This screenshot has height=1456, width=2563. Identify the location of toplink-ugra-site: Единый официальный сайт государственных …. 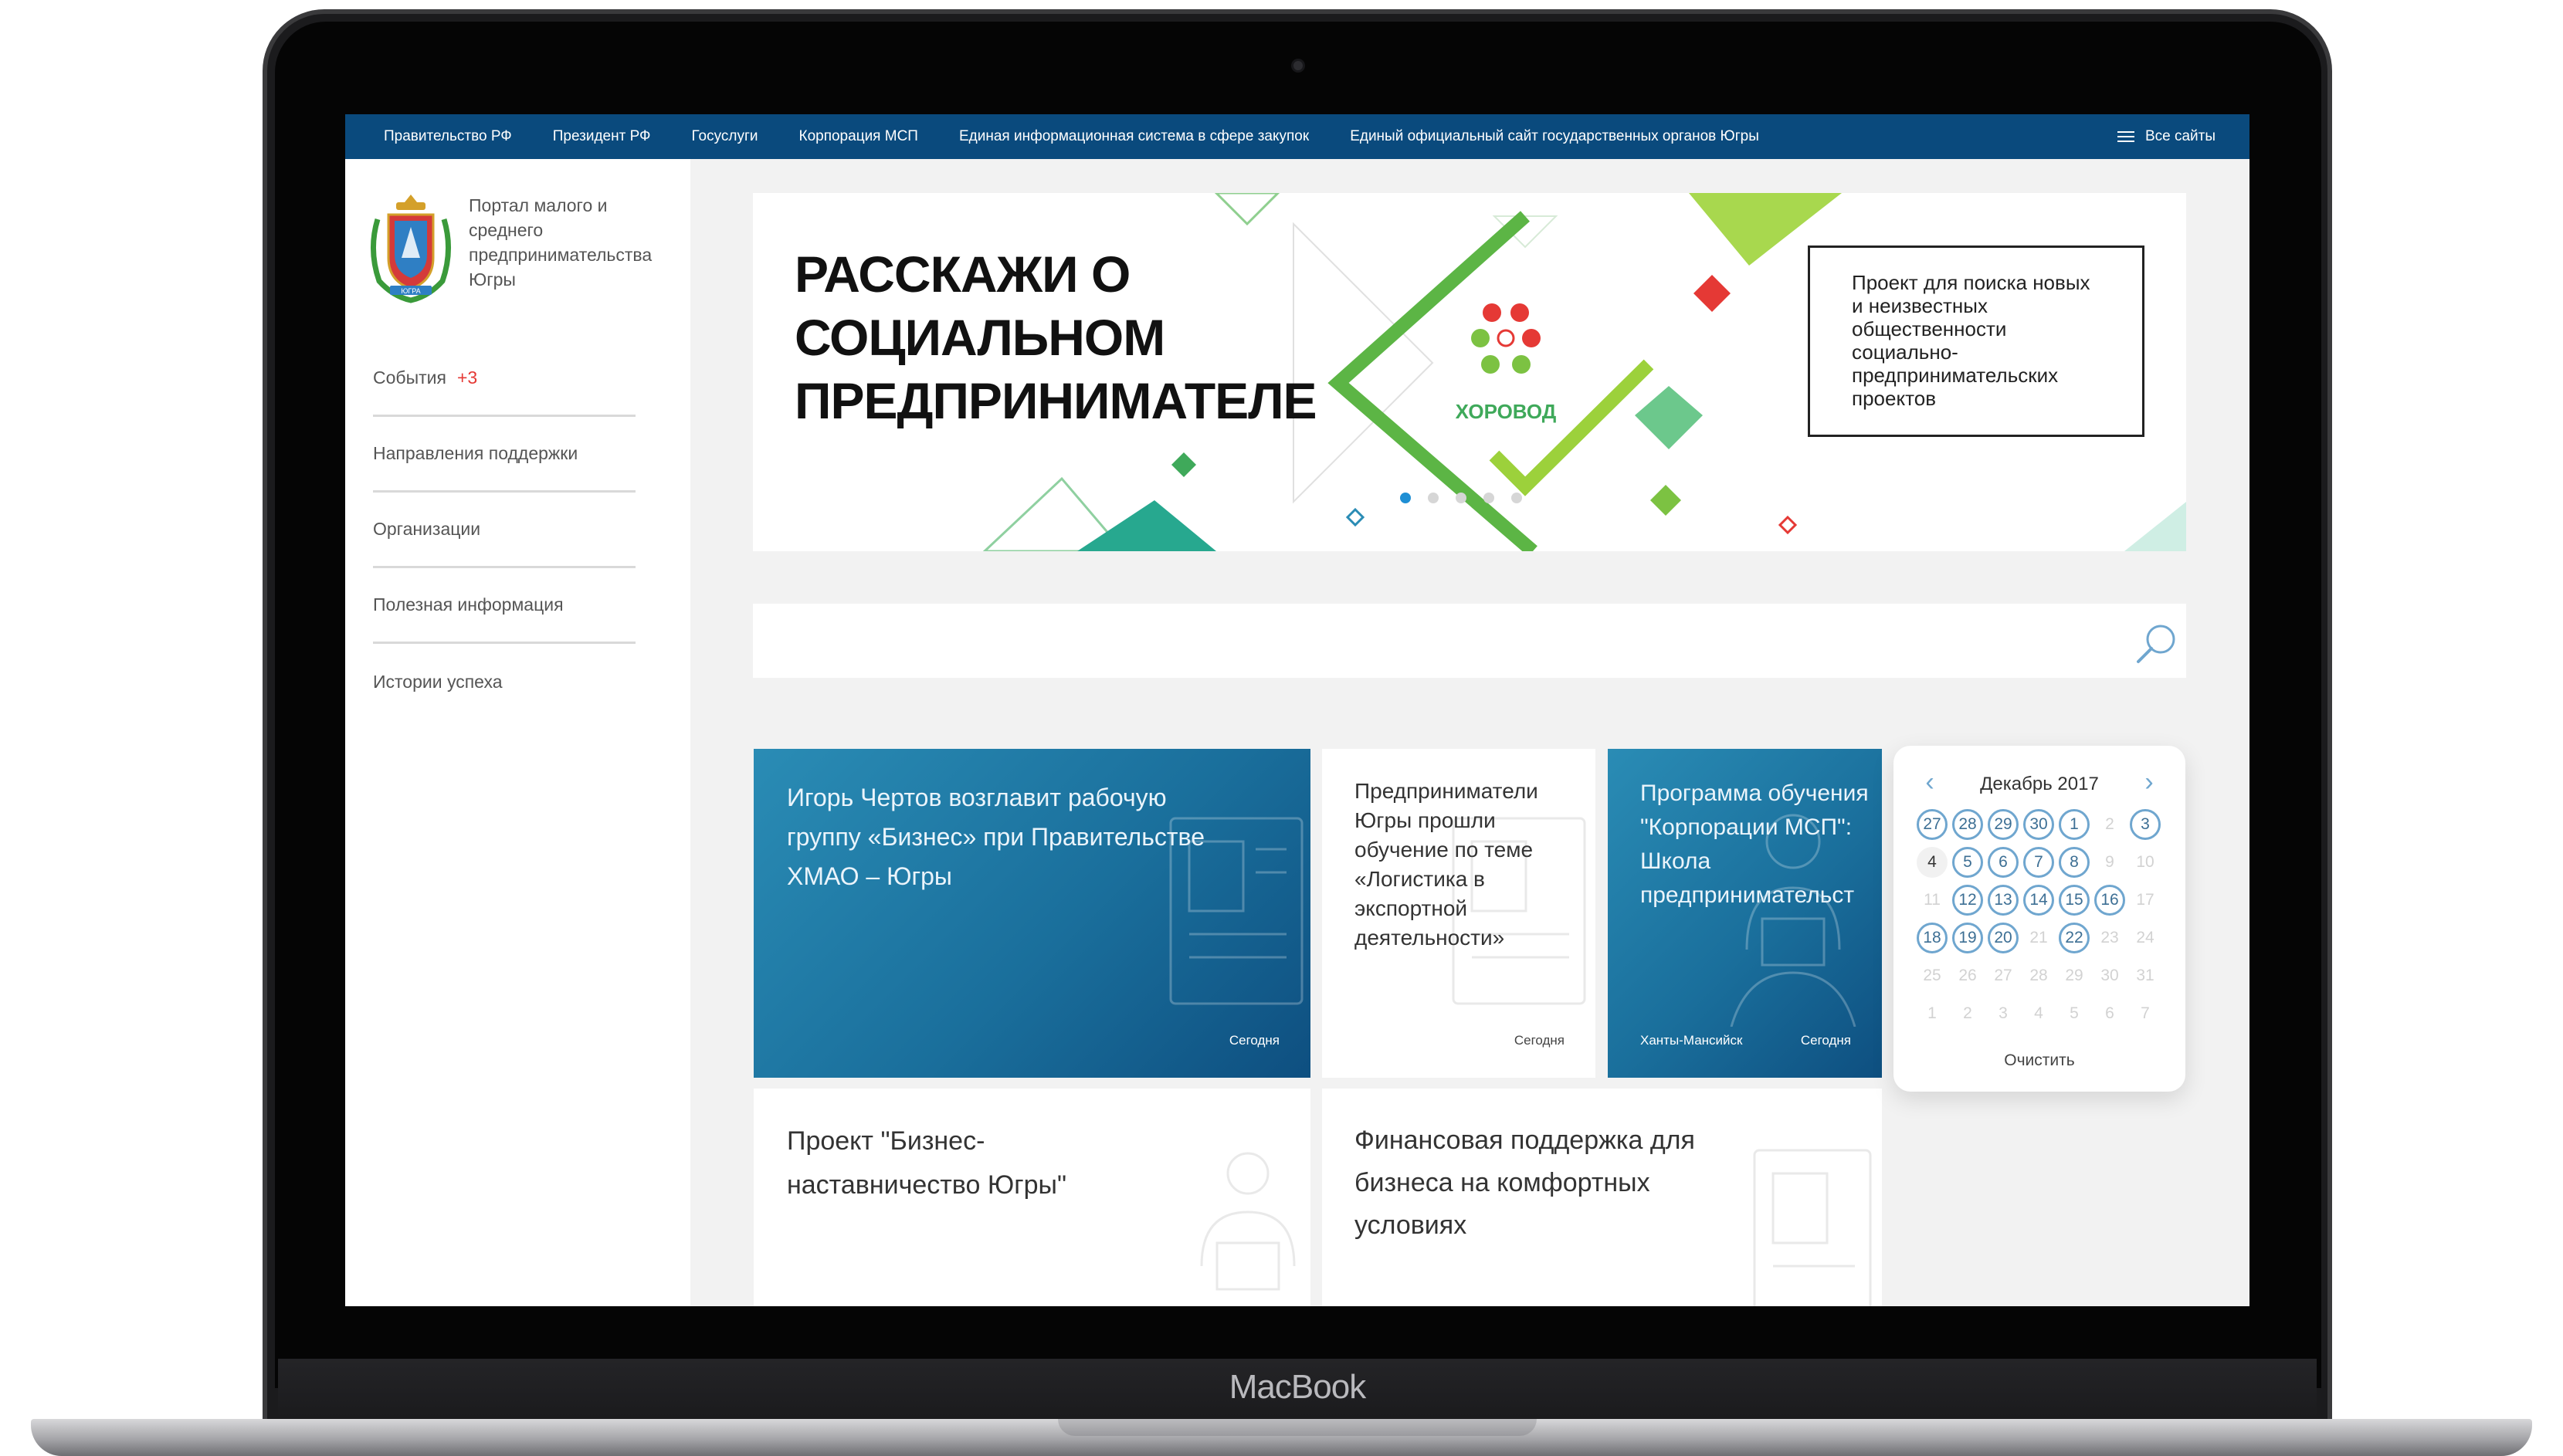
(1555, 136).